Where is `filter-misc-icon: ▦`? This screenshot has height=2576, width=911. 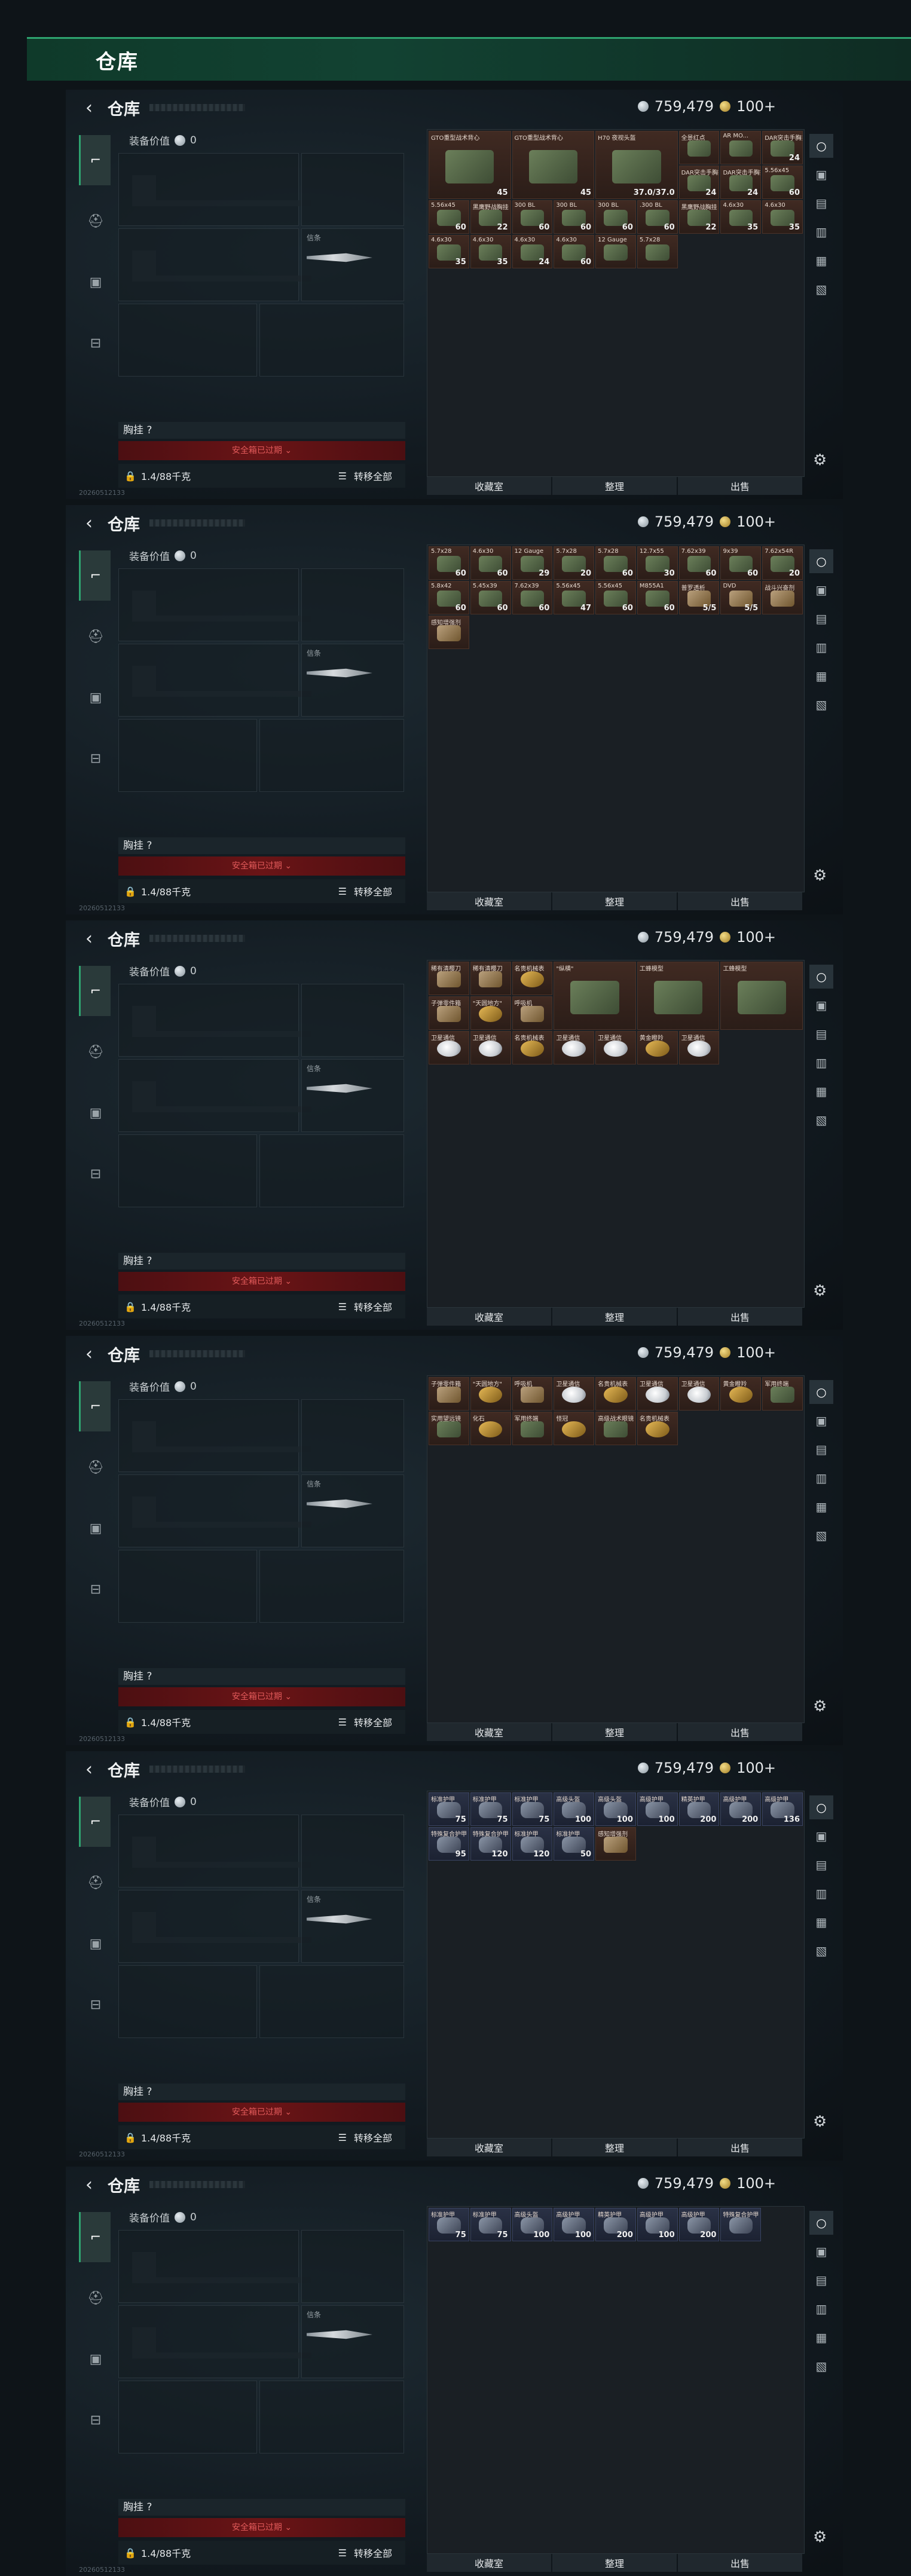 filter-misc-icon: ▦ is located at coordinates (821, 676).